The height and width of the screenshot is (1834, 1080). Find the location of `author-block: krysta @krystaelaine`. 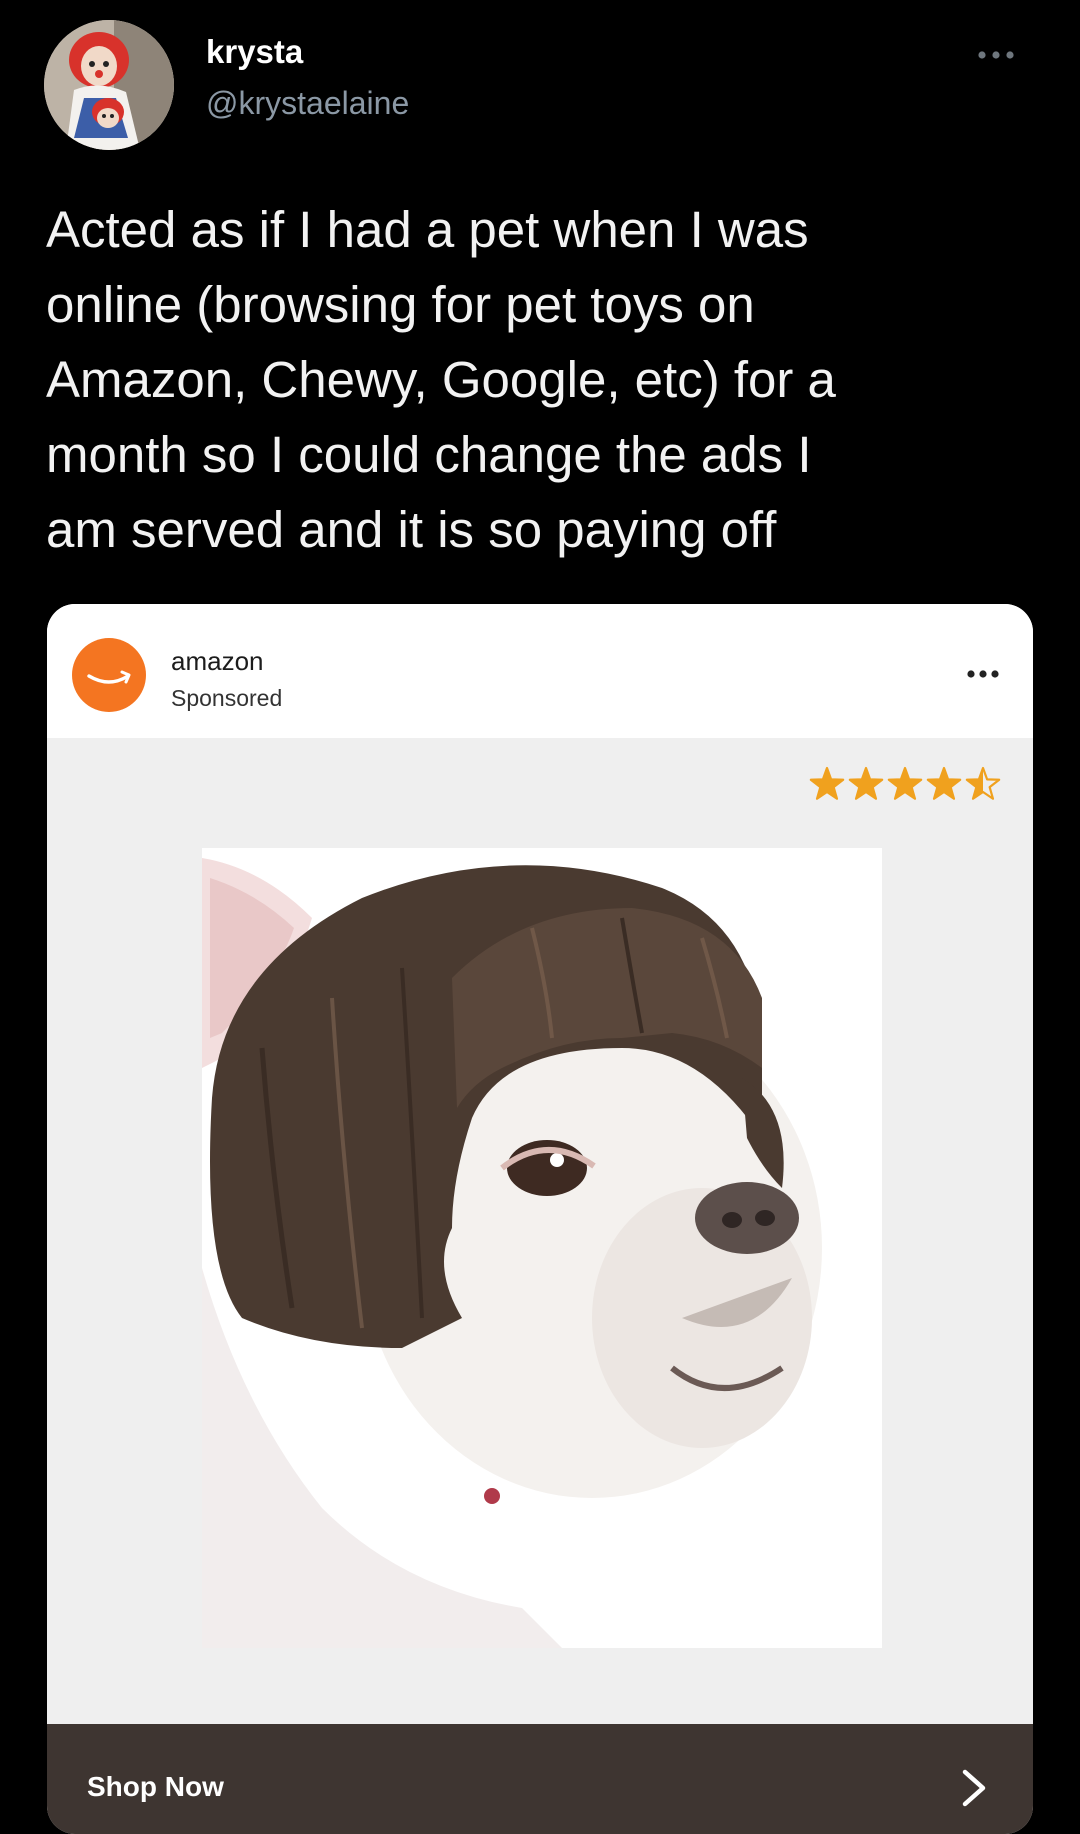

author-block: krysta @krystaelaine is located at coordinates (307, 78).